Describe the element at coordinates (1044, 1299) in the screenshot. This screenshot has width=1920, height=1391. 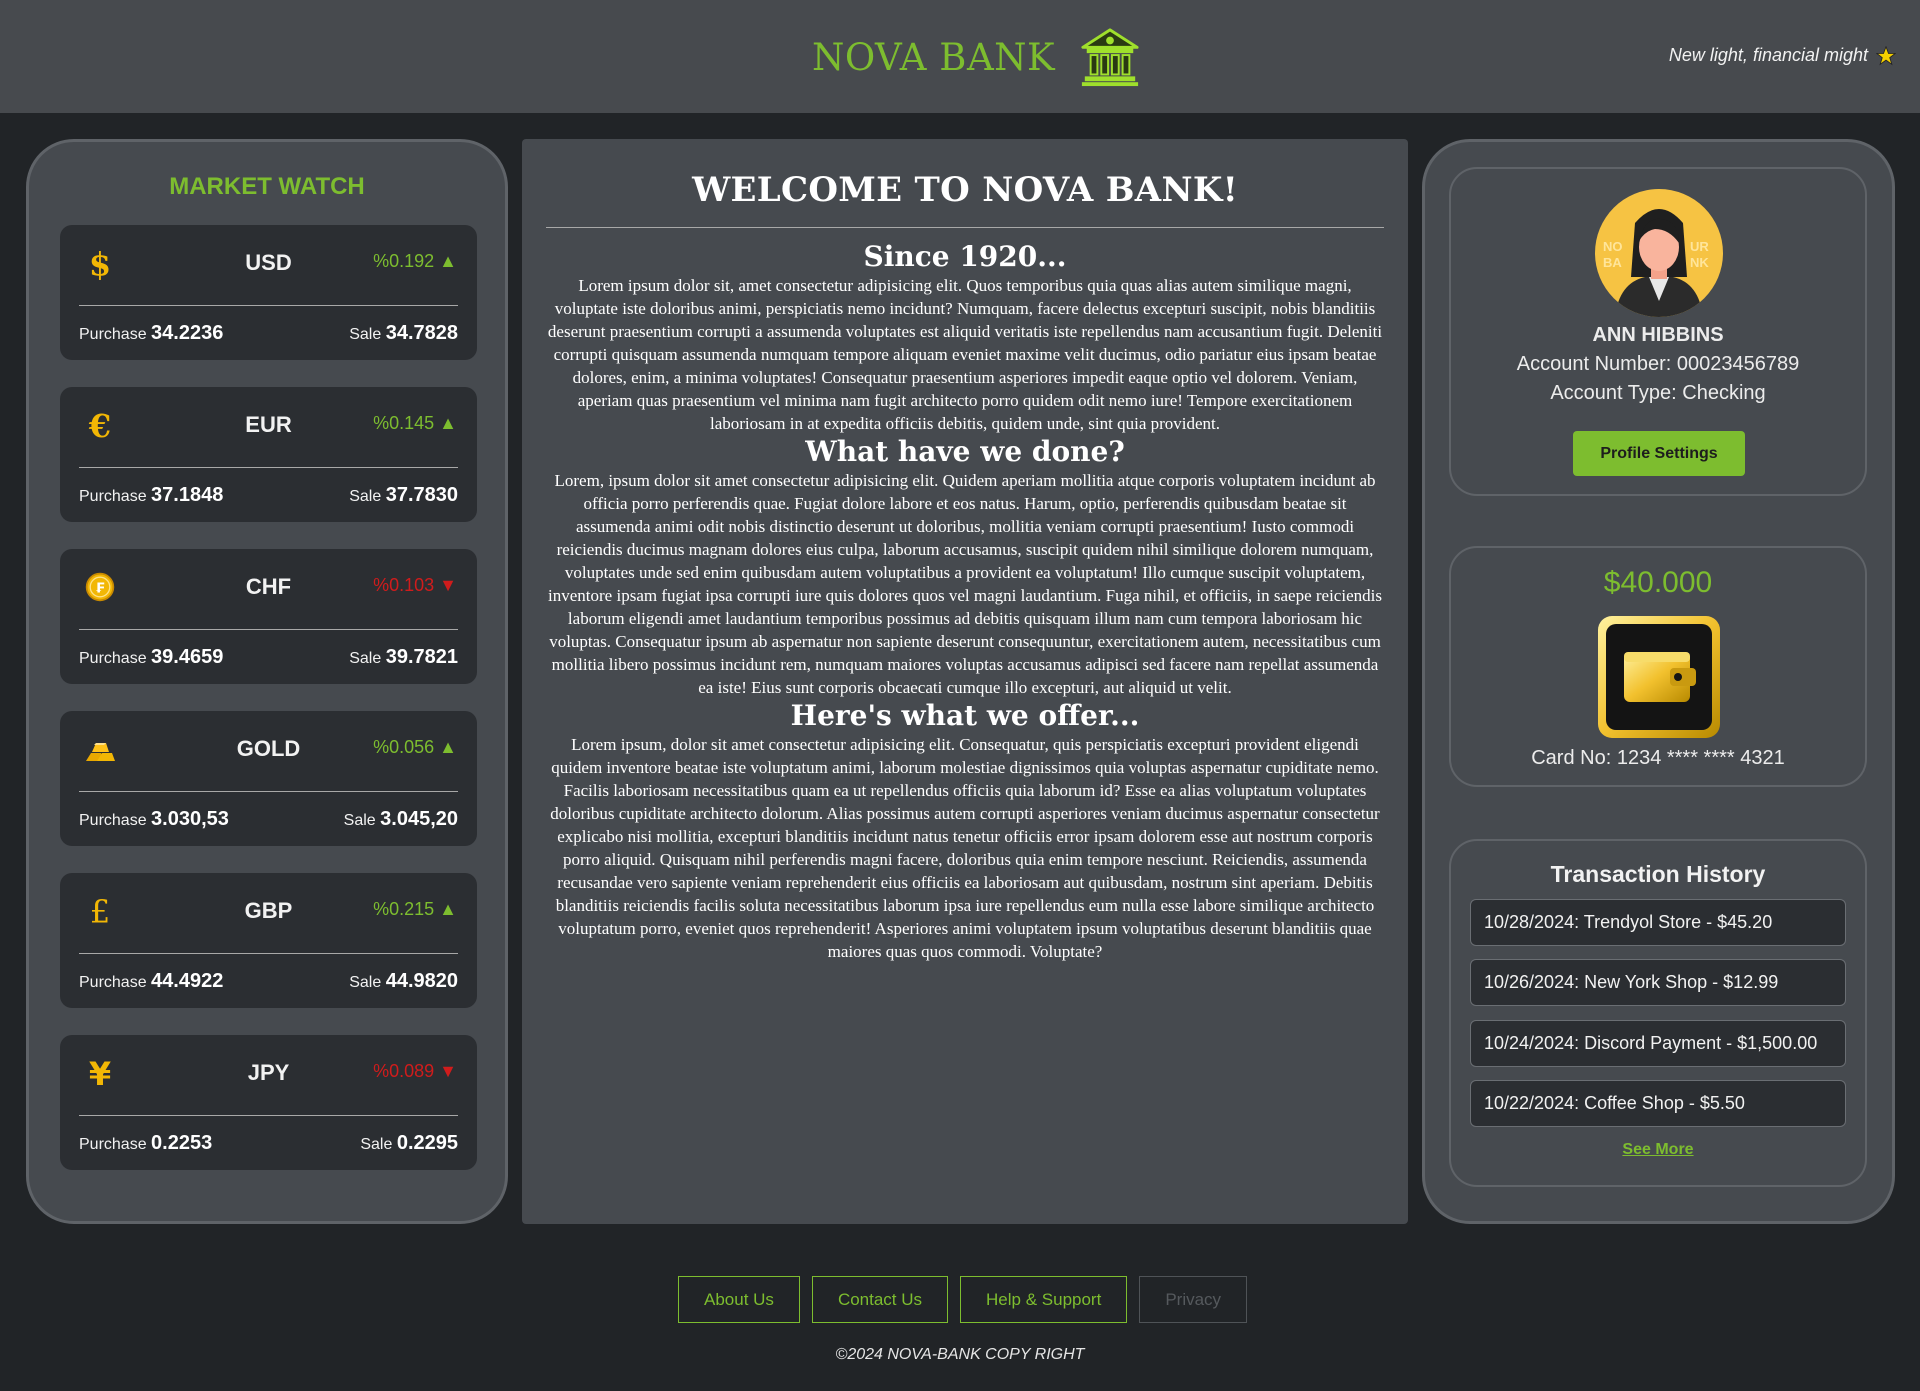
I see `help-support-button: Help & Support` at that location.